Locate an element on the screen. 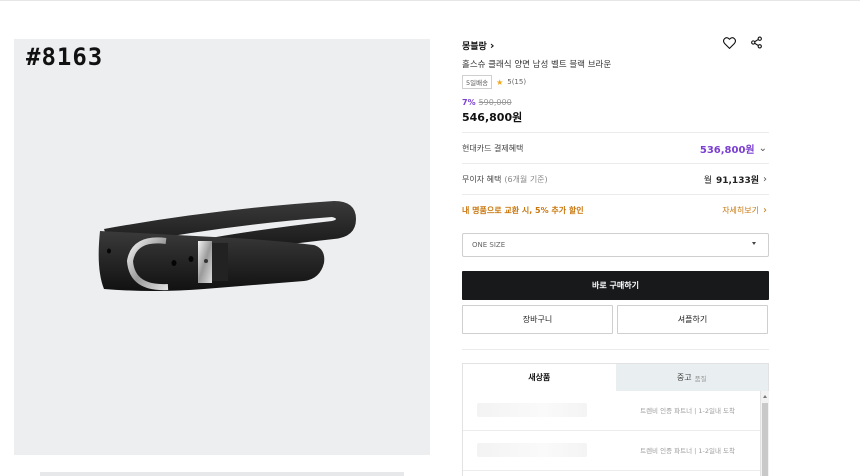  trade-in-row: 내 명품으로 교환 시, 5% 추가 할인 자세히보기 › is located at coordinates (615, 209).